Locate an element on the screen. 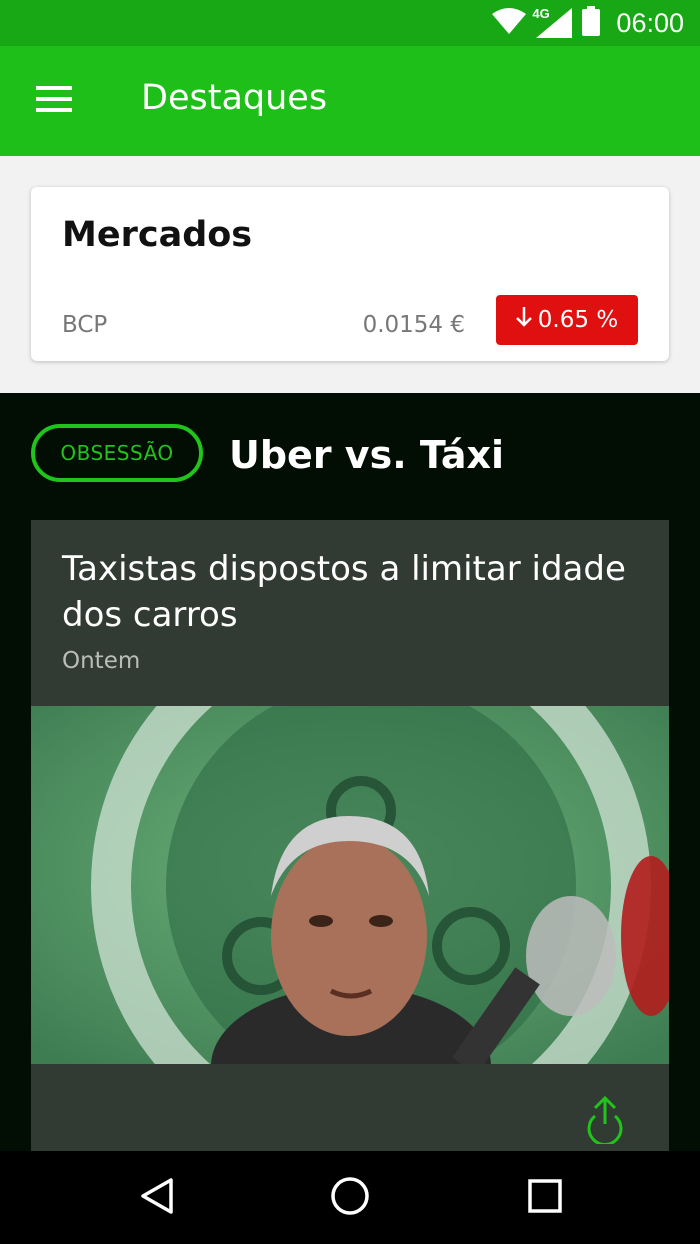 This screenshot has height=1244, width=700. home-button is located at coordinates (350, 1198).